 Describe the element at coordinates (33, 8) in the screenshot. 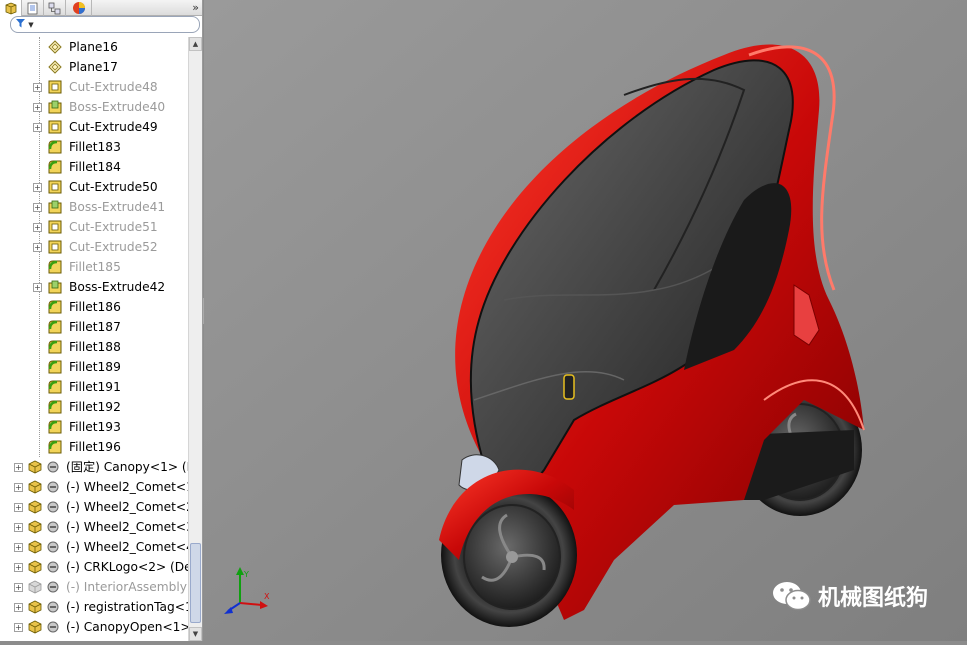

I see `tab-property-manager` at that location.